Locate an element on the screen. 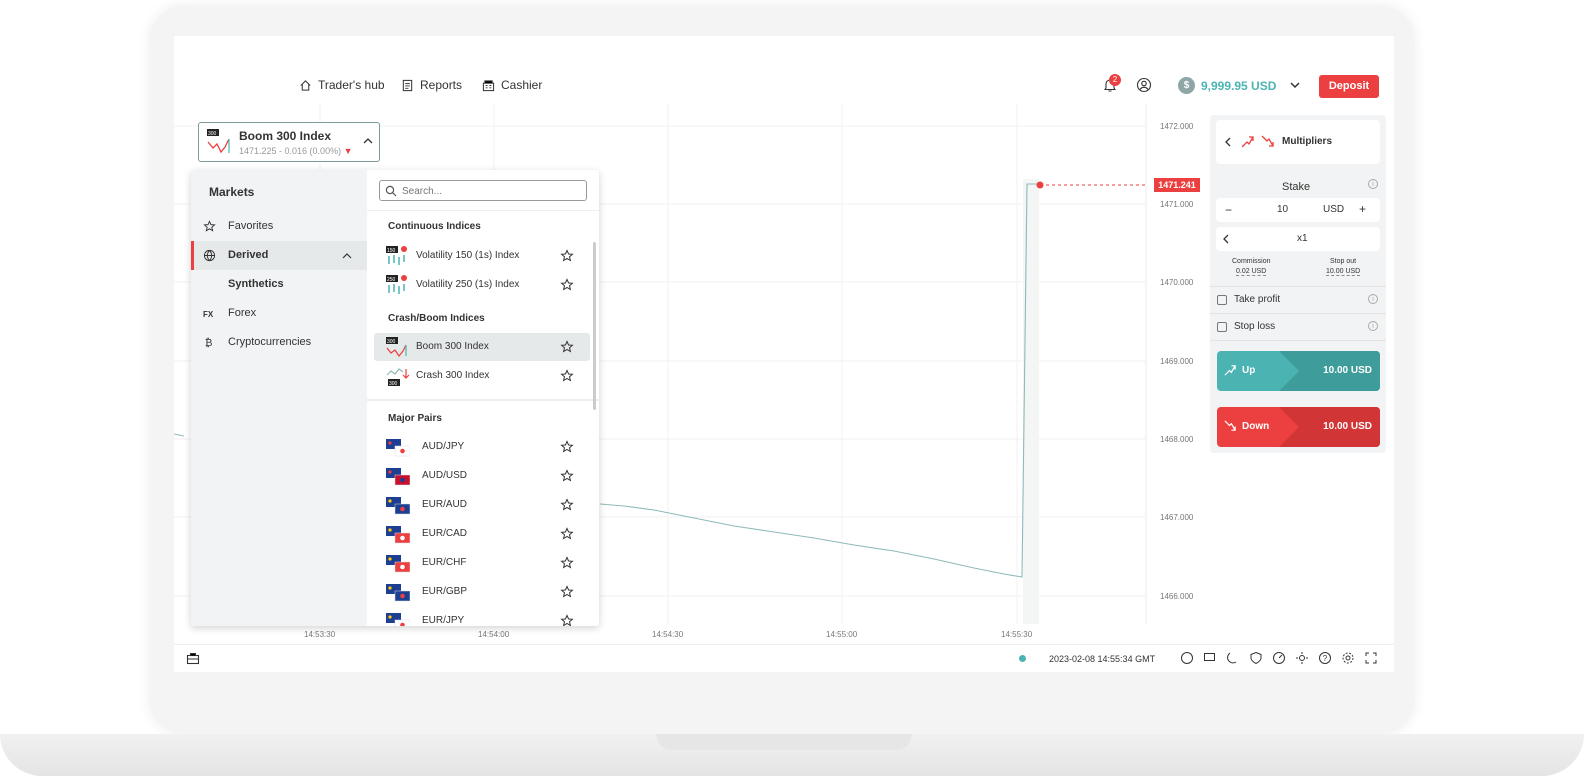 This screenshot has height=783, width=1584. trade-type-label: Multipliers is located at coordinates (1307, 141).